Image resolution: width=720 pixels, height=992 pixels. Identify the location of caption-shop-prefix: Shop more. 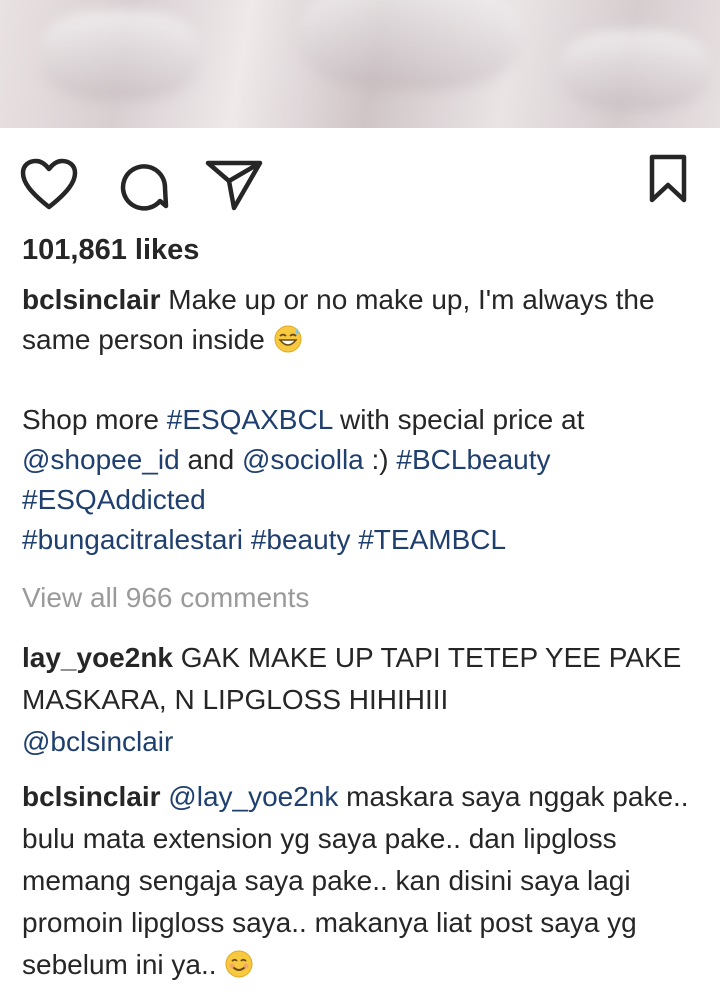
(90, 419).